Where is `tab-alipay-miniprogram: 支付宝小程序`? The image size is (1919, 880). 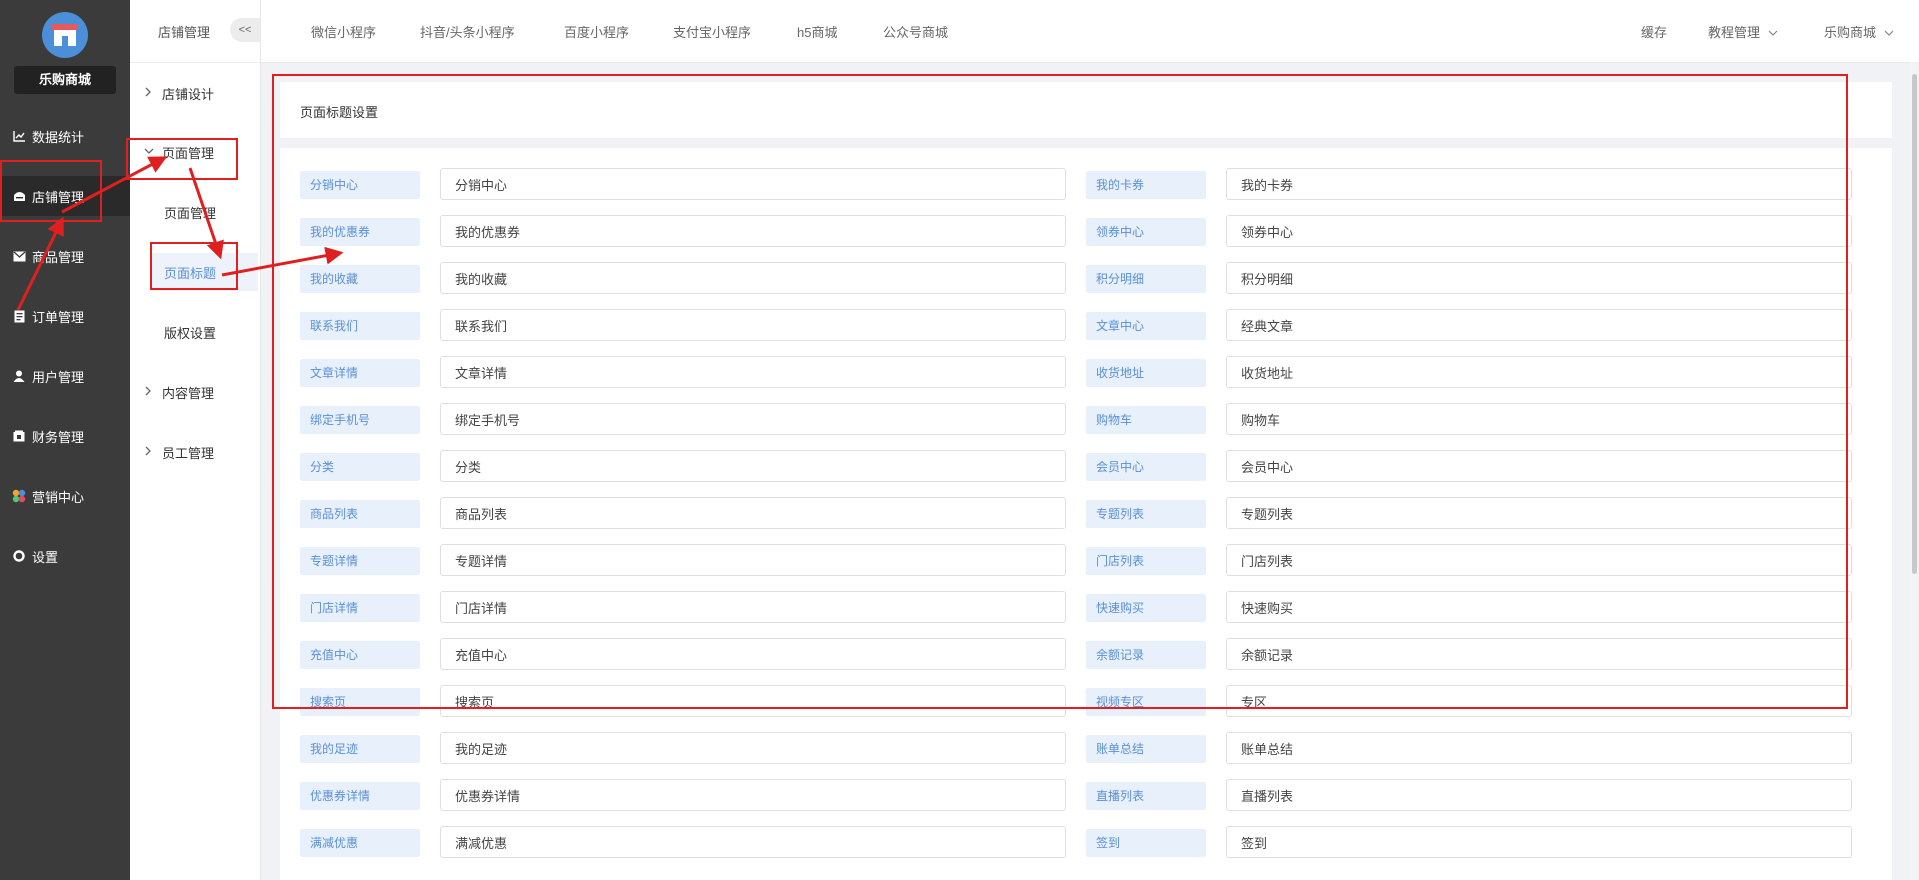
tab-alipay-miniprogram: 支付宝小程序 is located at coordinates (712, 31).